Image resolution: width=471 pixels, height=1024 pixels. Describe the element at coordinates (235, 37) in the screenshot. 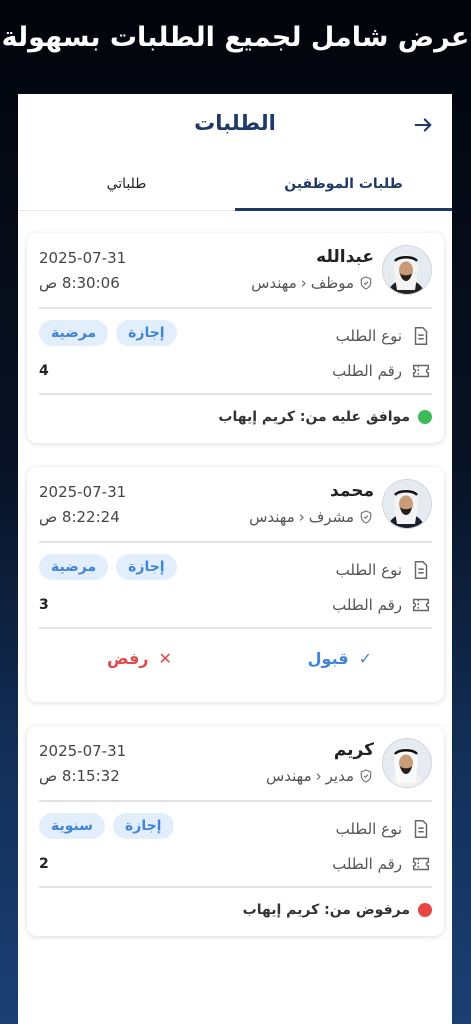

I see `promo-headline: عرض شامل لجميع الطلبات بسهولة` at that location.